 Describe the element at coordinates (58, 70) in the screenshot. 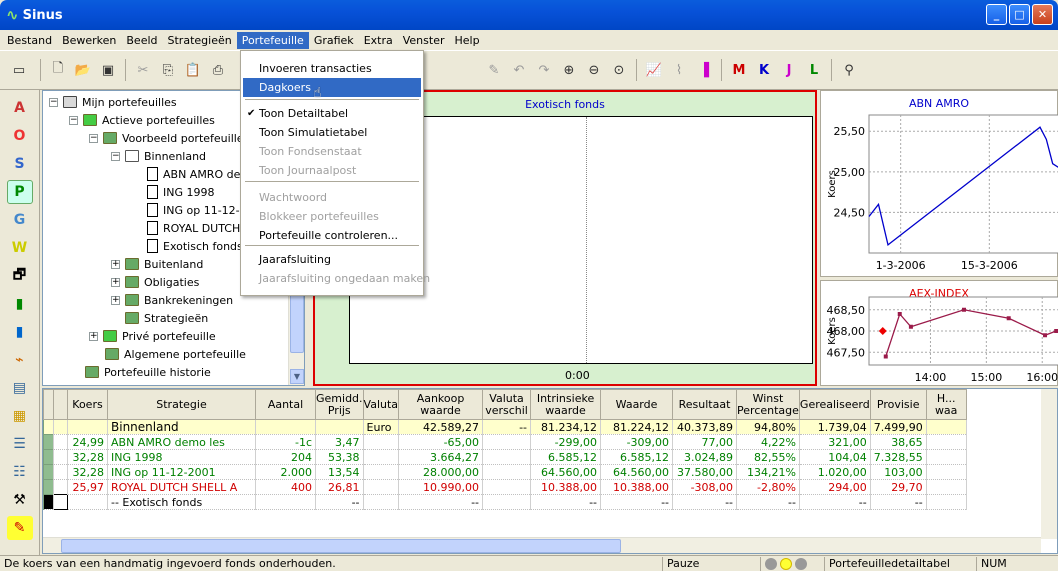

I see `new-file-icon: 🗋` at that location.